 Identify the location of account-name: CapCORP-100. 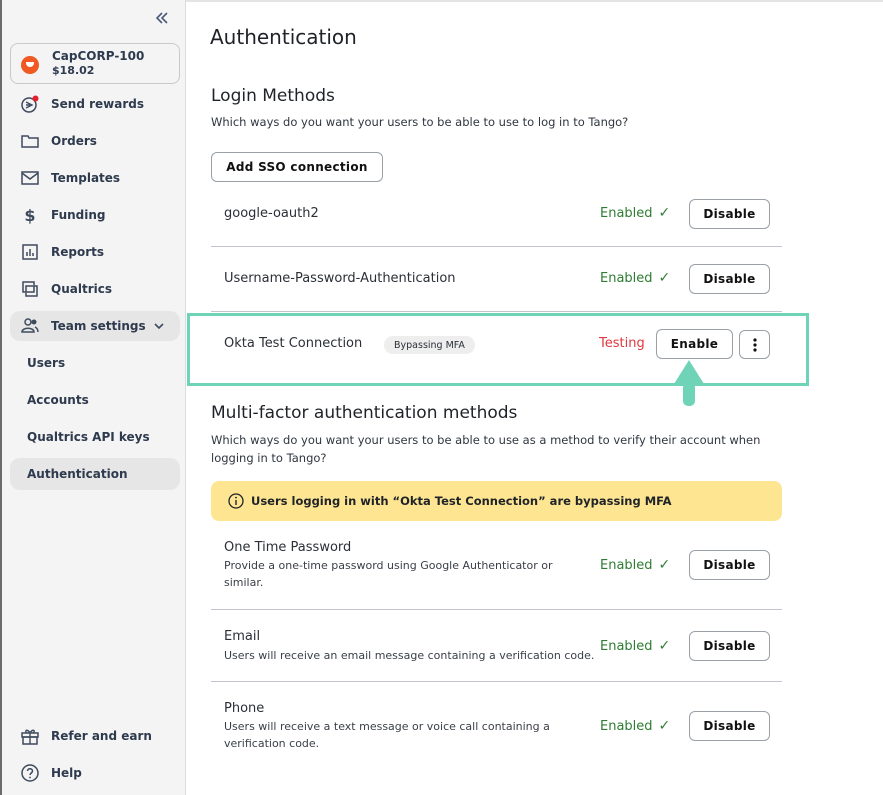
(98, 56).